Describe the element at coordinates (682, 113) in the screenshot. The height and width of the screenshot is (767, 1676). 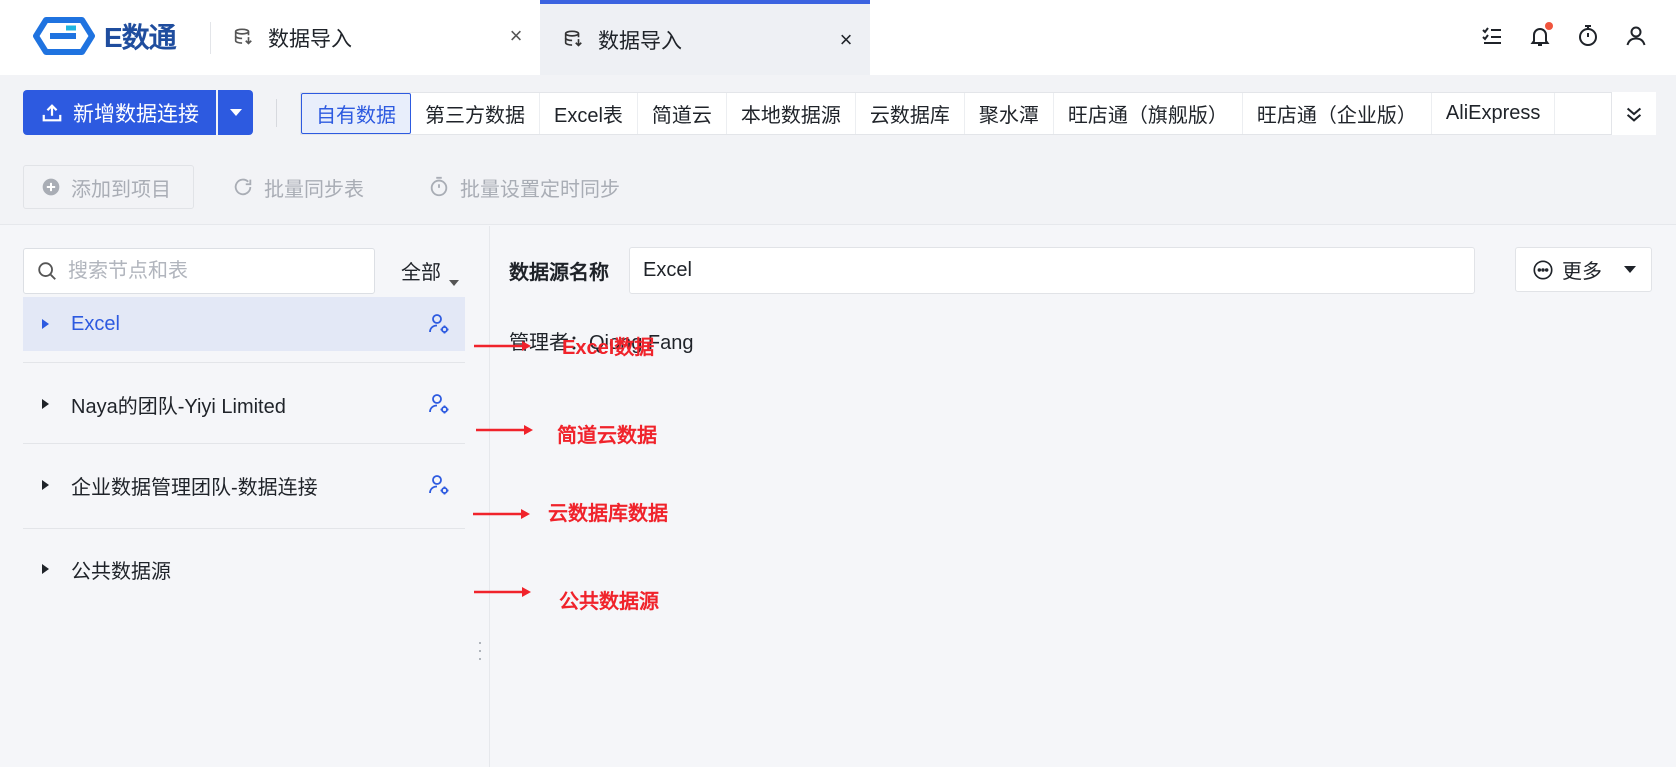
I see `source-tab-jiandaoyun: 简道云` at that location.